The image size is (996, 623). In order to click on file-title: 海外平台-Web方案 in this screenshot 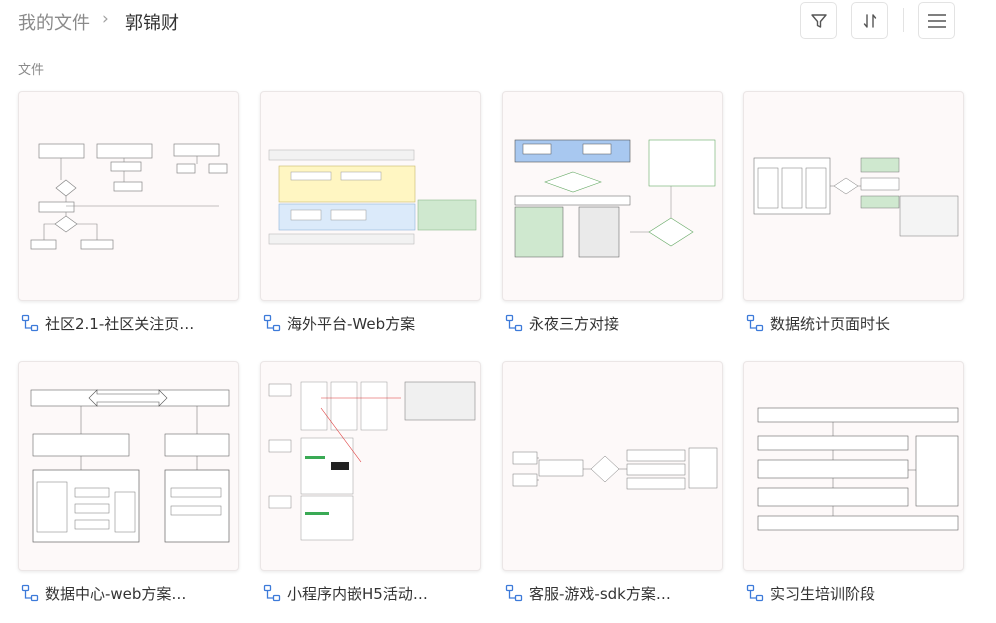, I will do `click(373, 323)`.